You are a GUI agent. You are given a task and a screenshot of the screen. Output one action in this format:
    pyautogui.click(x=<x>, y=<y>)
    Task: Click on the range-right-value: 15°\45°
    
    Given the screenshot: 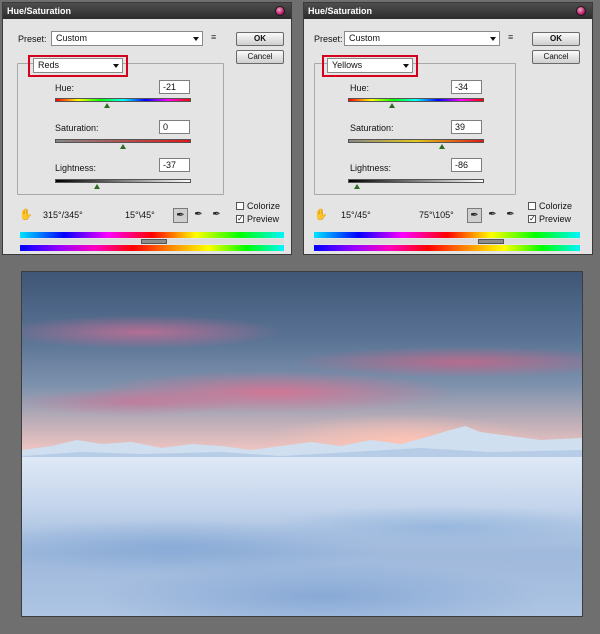 What is the action you would take?
    pyautogui.click(x=140, y=215)
    